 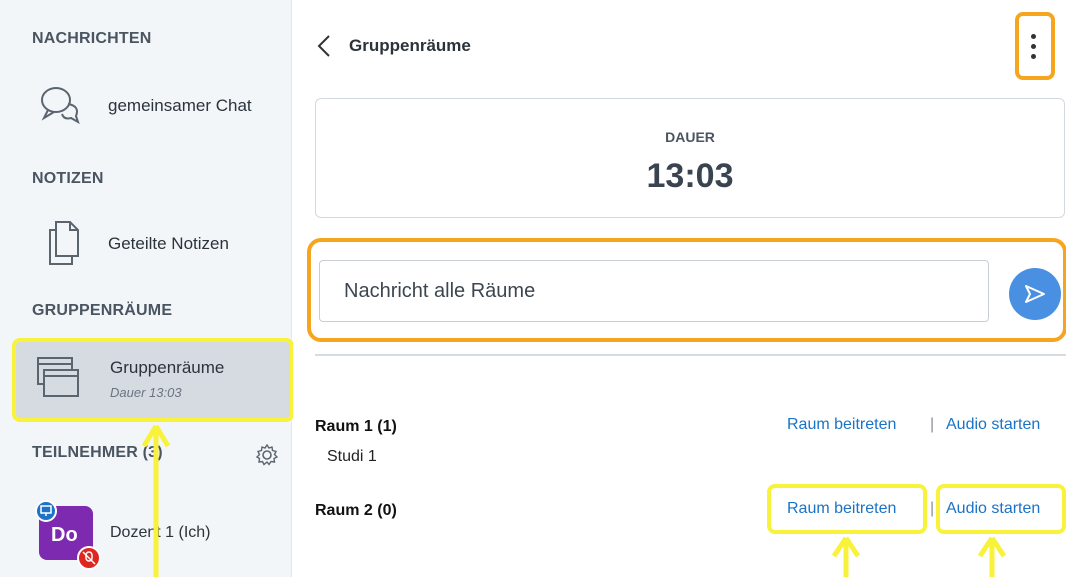 I want to click on chat-label: gemeinsamer Chat, so click(x=180, y=105).